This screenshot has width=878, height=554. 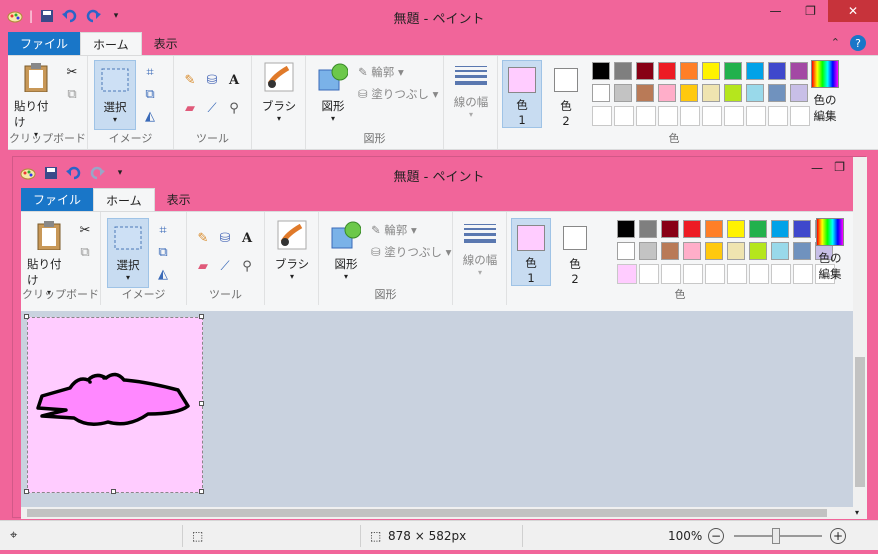 I want to click on zoom-slider-thumb, so click(x=776, y=536).